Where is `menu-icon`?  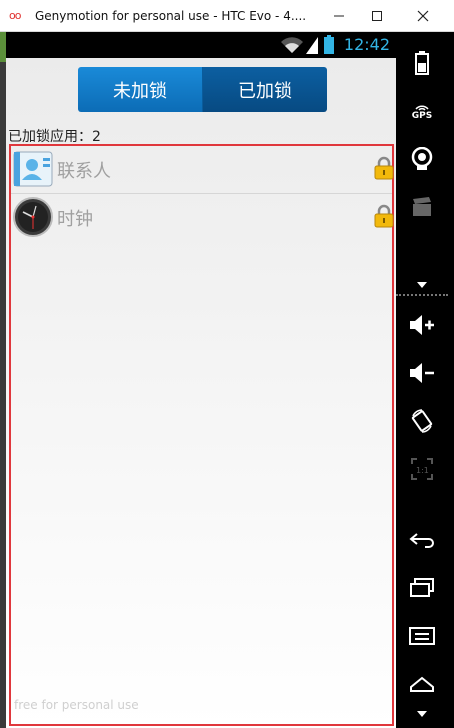
menu-icon is located at coordinates (422, 636).